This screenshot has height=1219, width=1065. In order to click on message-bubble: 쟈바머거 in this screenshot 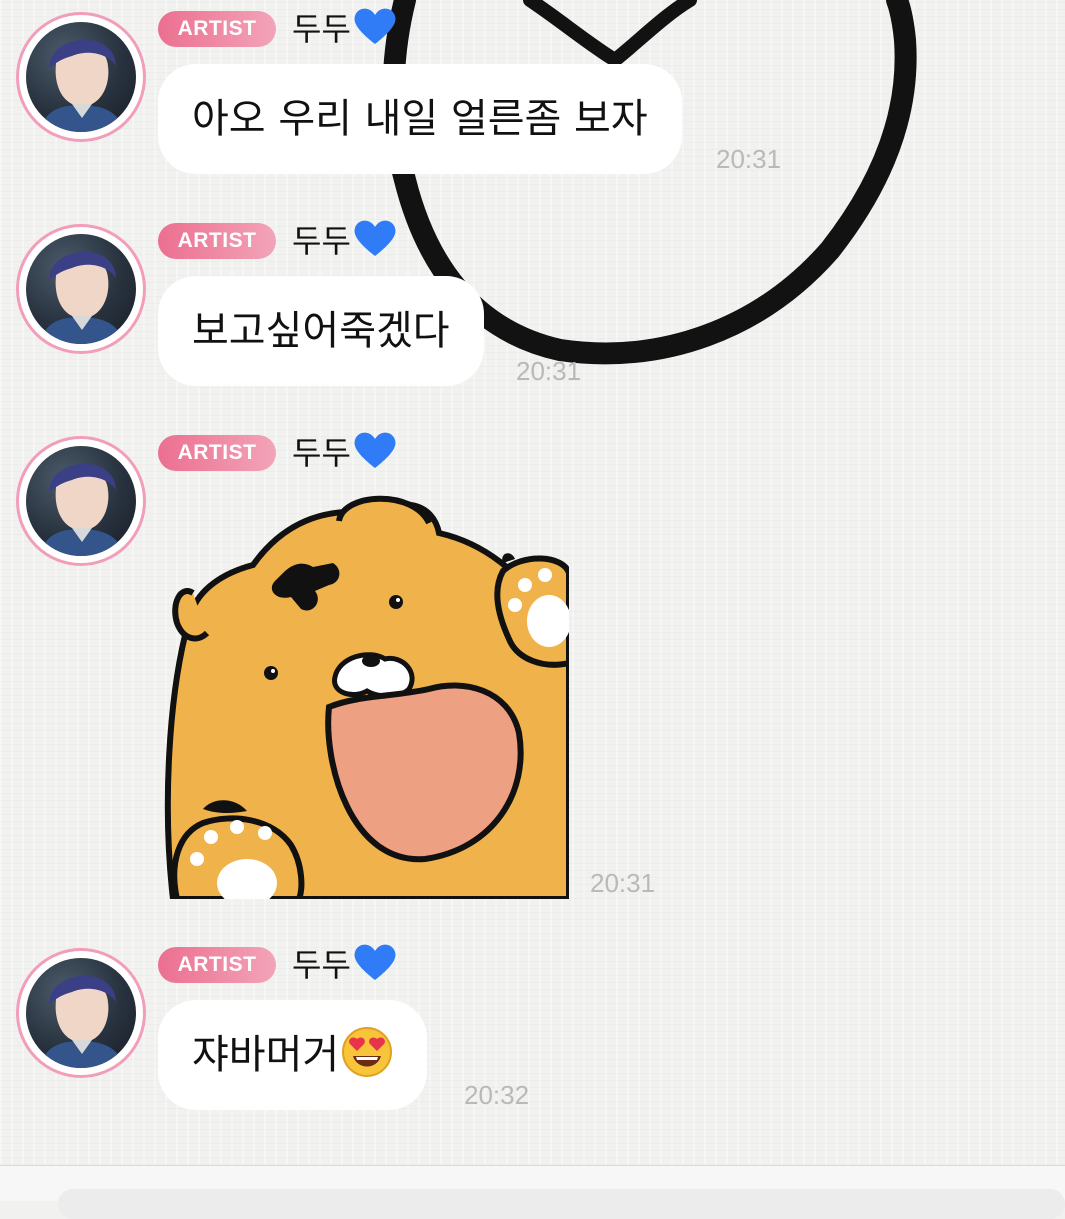, I will do `click(293, 1055)`.